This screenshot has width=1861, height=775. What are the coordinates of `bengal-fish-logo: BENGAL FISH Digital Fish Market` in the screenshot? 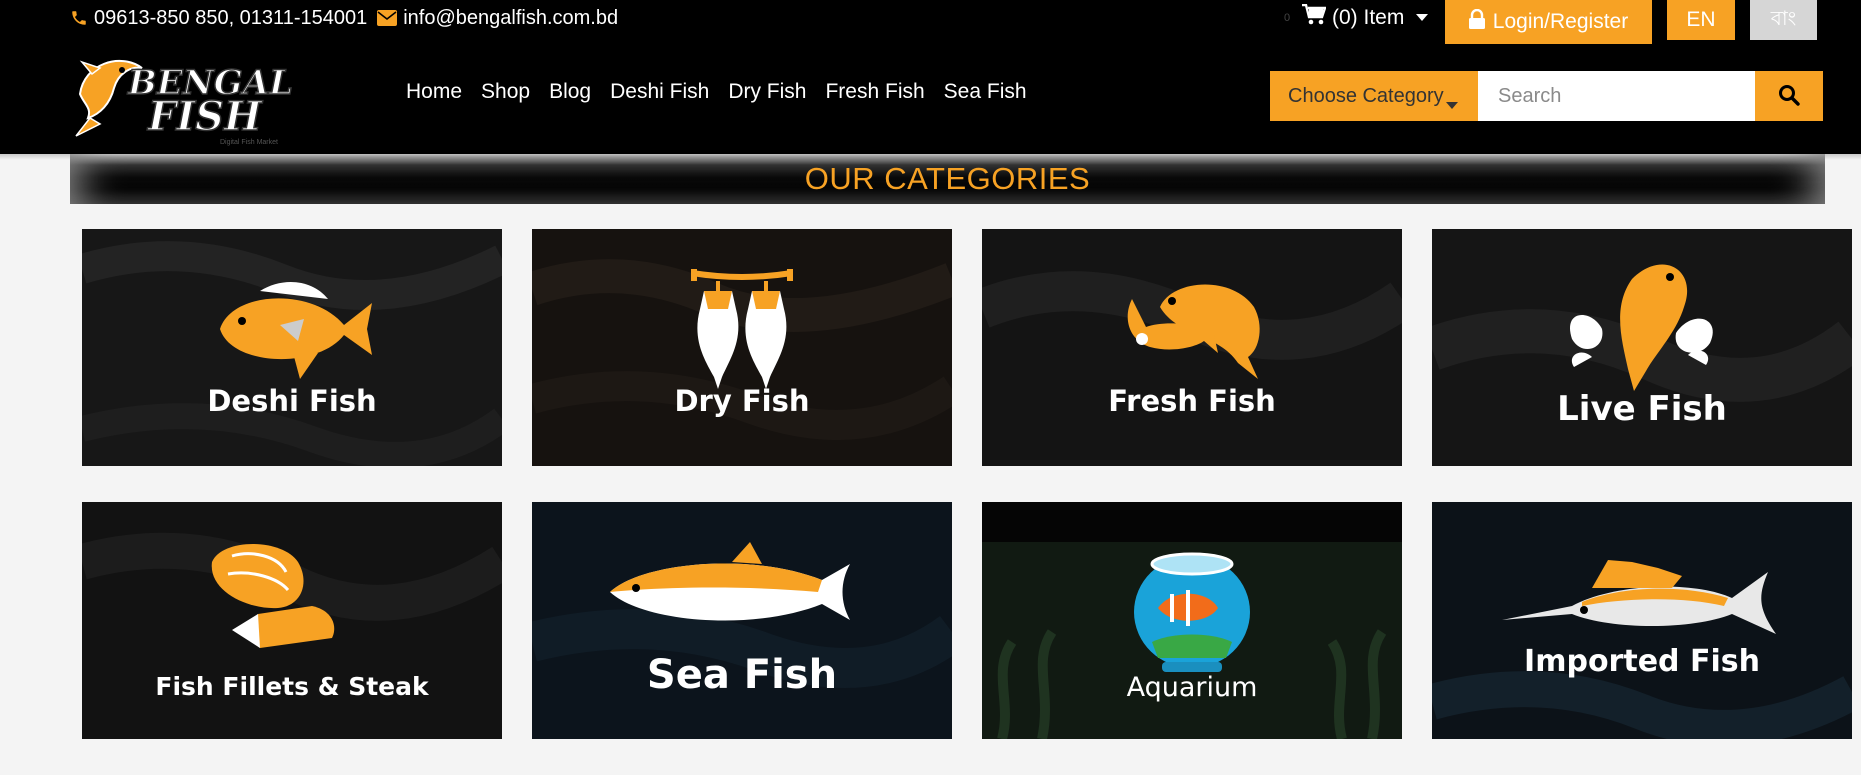 It's located at (192, 96).